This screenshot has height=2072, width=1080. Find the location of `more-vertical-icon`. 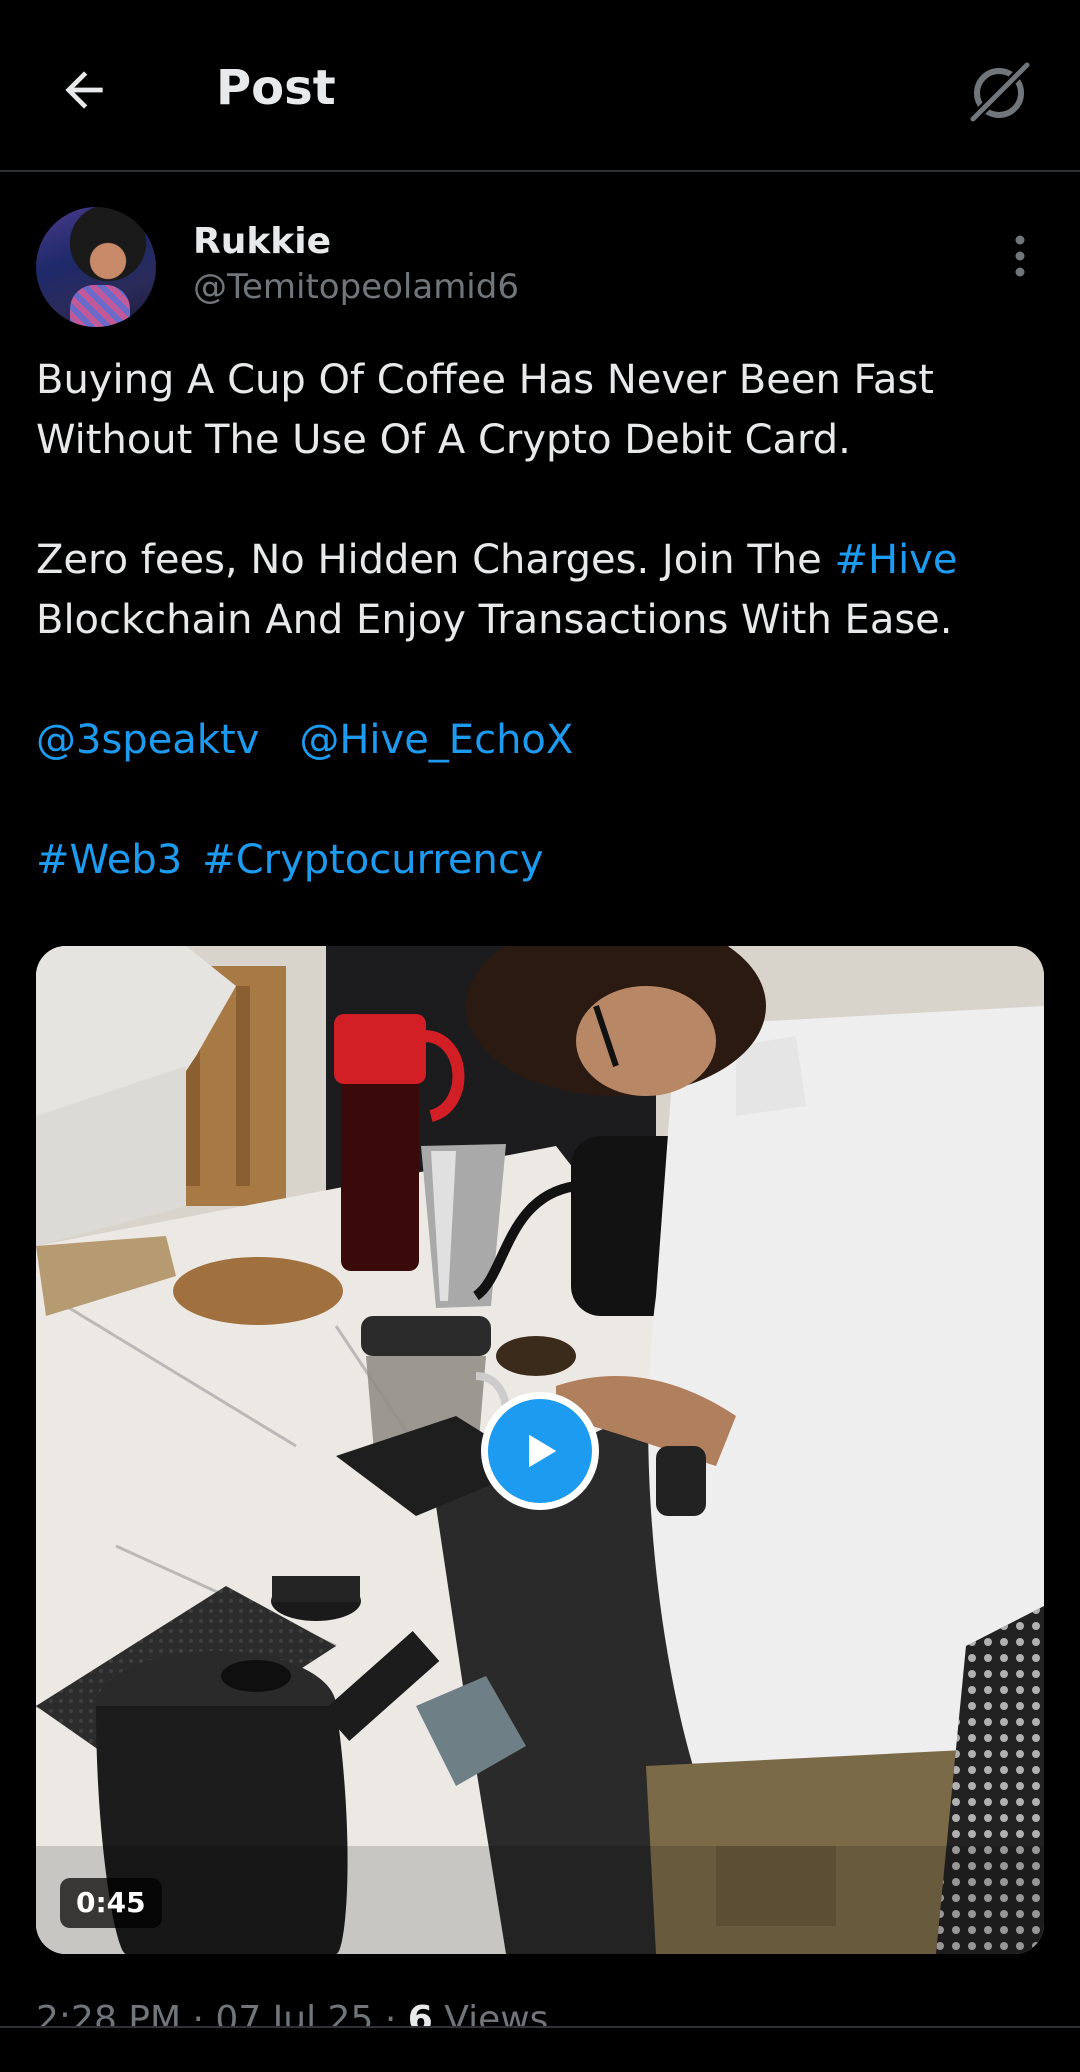

more-vertical-icon is located at coordinates (1020, 256).